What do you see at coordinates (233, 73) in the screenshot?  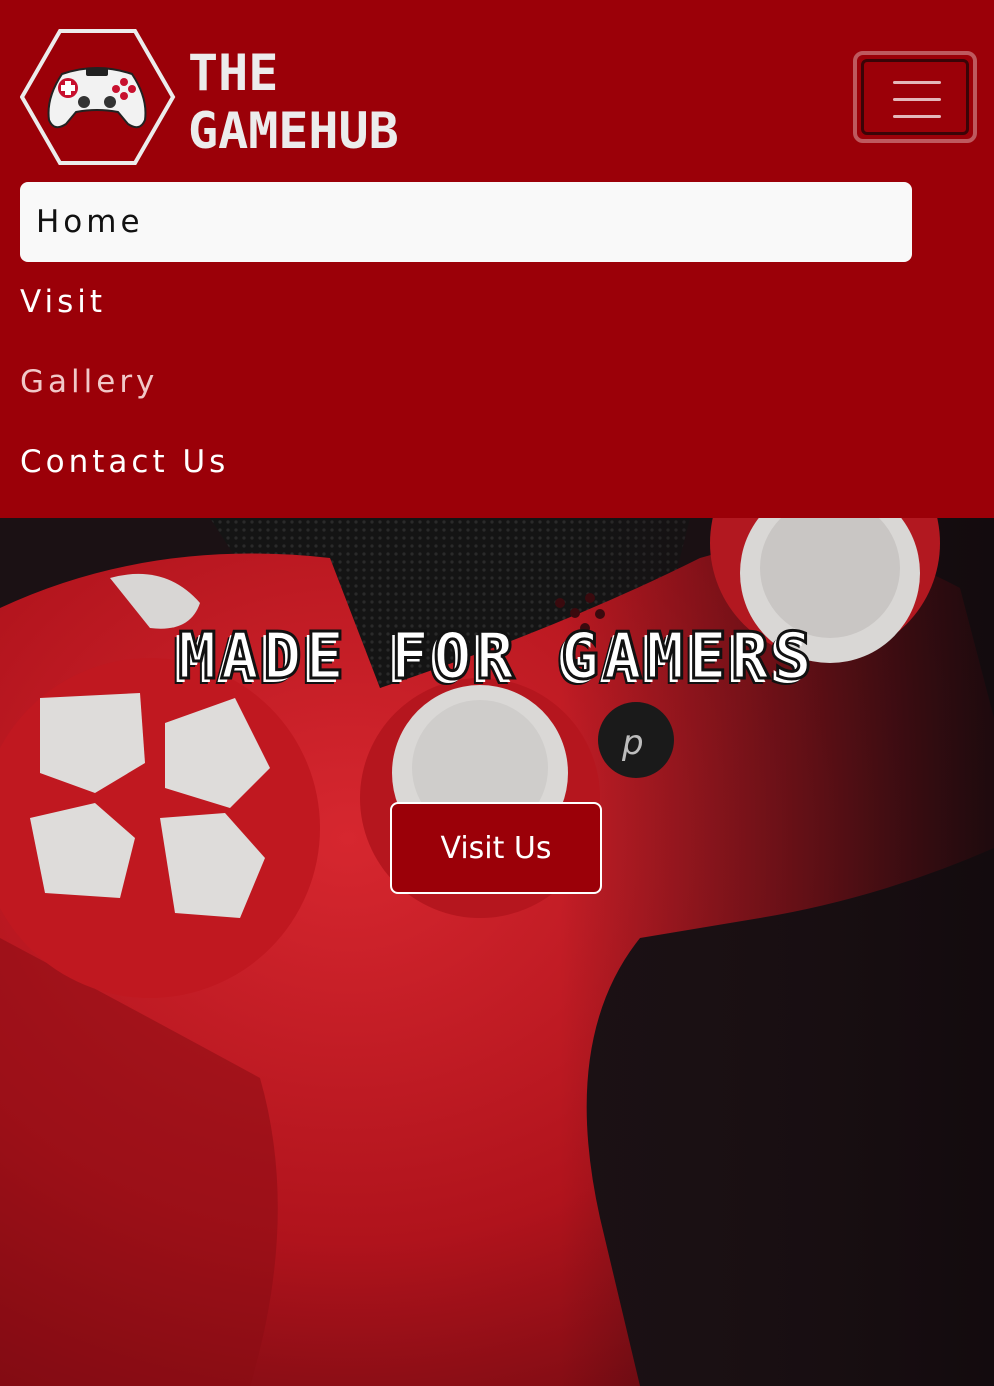 I see `logo-line1-text: THE` at bounding box center [233, 73].